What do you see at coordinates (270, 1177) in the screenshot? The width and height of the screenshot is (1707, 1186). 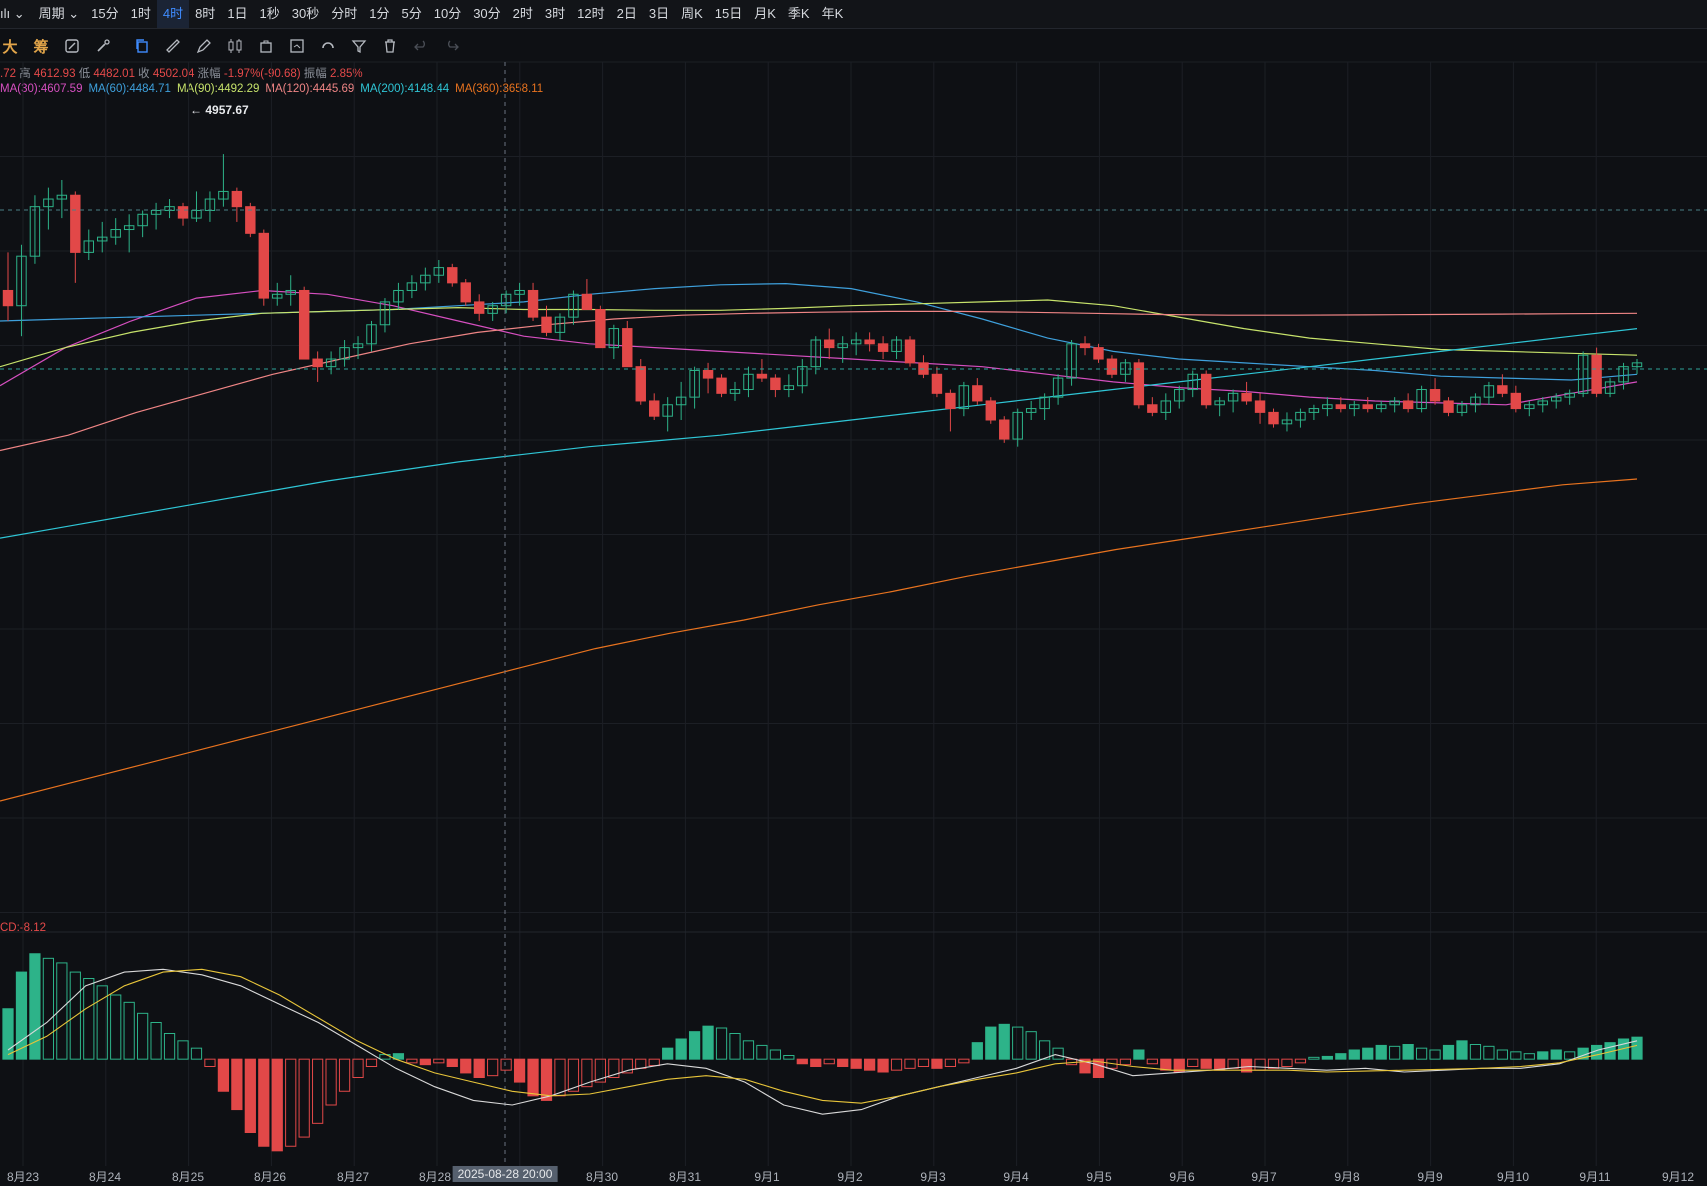 I see `x-tick-label: 8月26` at bounding box center [270, 1177].